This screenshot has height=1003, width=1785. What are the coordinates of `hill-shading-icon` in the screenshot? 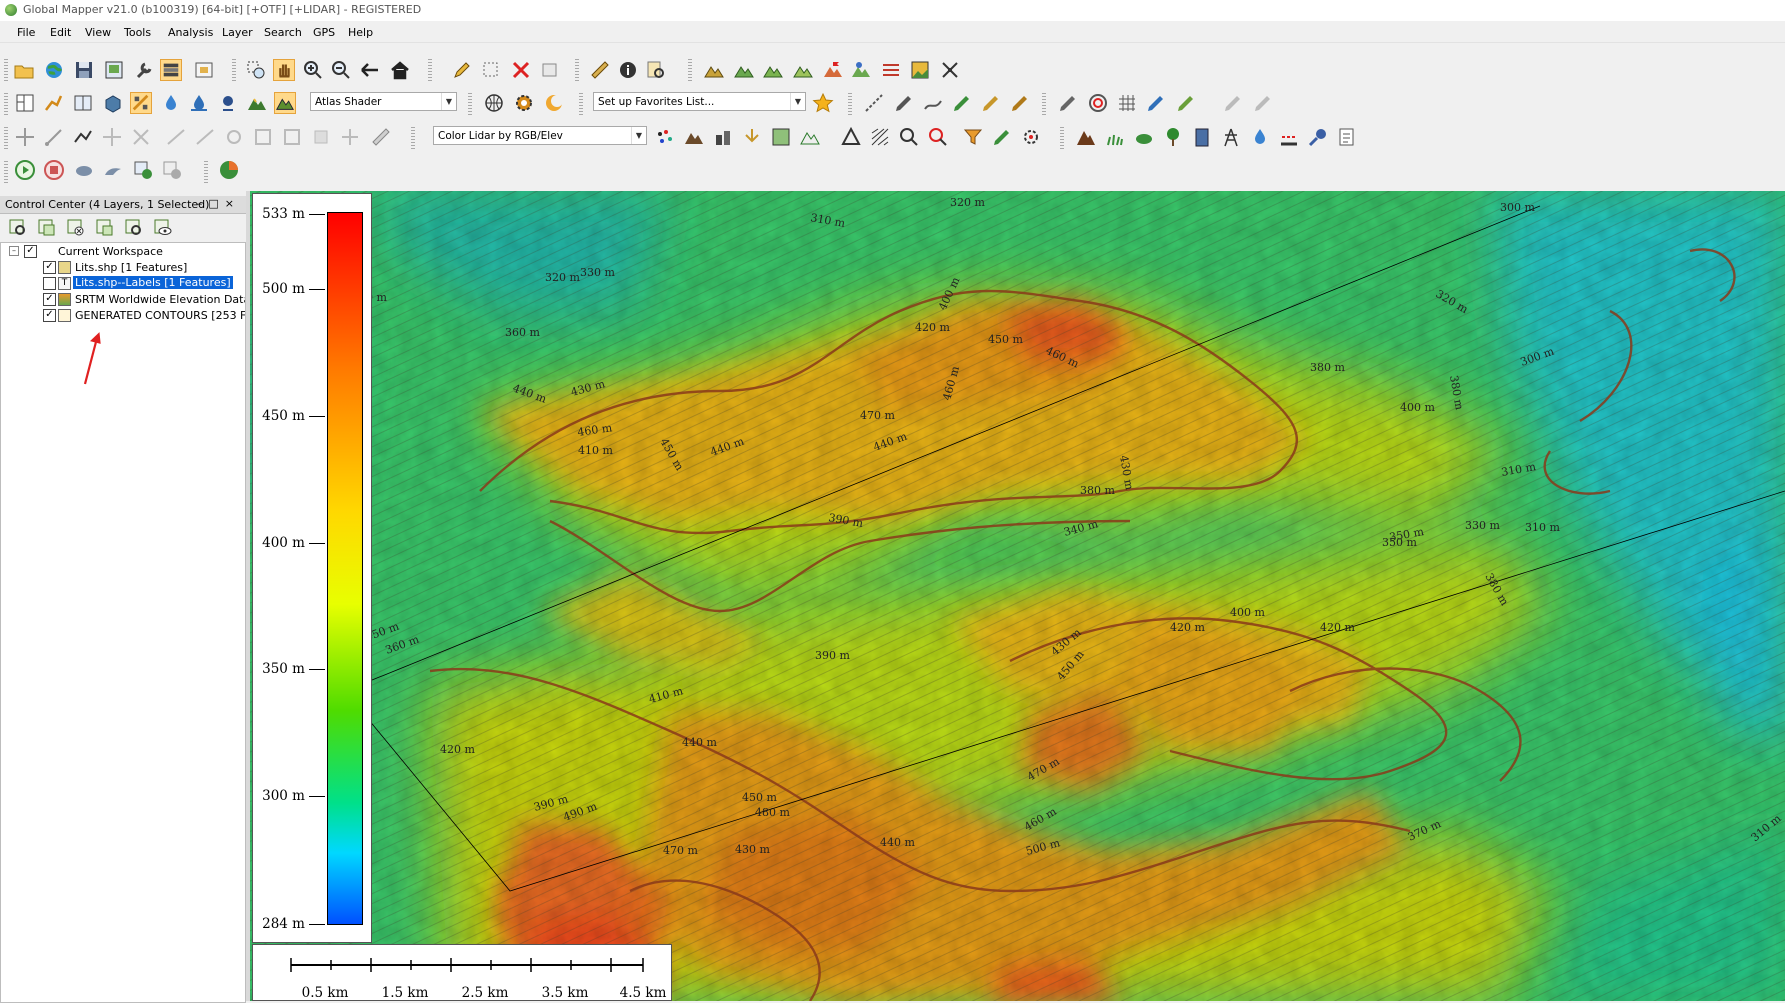 It's located at (141, 103).